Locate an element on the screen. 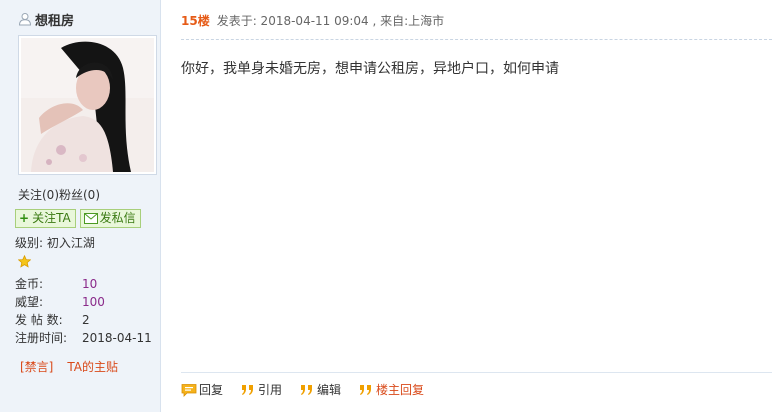 This screenshot has height=412, width=772. stat-row: 金币: 10 is located at coordinates (83, 284).